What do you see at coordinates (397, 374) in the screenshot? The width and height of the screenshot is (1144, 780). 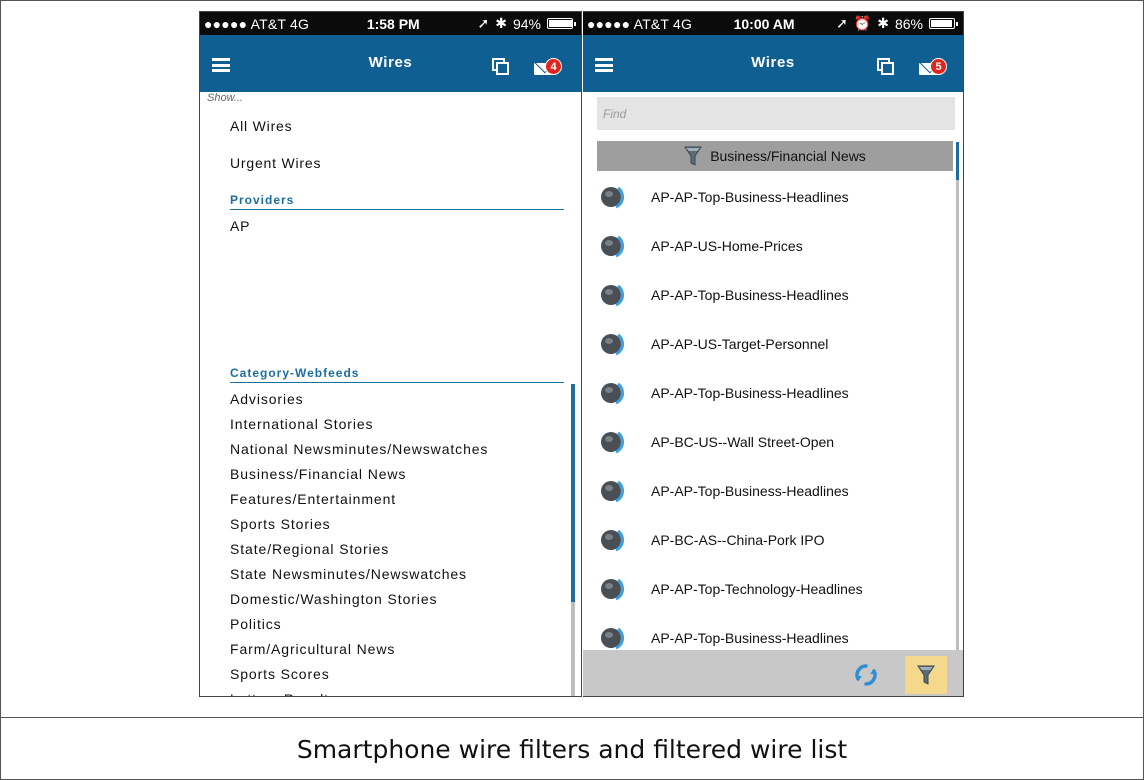 I see `category-header: Category-Webfeeds` at bounding box center [397, 374].